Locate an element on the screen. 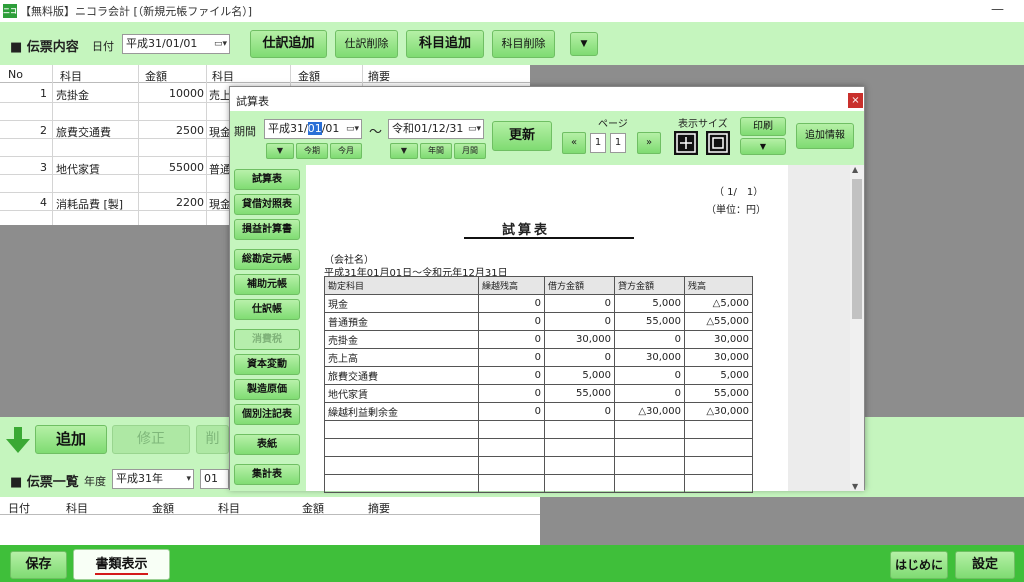 The image size is (1024, 582). slip-list-header: 日付 科目 金額 科目 金額 摘要 is located at coordinates (270, 506).